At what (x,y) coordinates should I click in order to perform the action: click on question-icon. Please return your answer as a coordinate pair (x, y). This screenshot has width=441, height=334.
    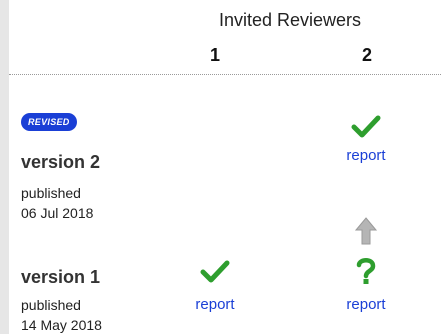
    Looking at the image, I should click on (366, 271).